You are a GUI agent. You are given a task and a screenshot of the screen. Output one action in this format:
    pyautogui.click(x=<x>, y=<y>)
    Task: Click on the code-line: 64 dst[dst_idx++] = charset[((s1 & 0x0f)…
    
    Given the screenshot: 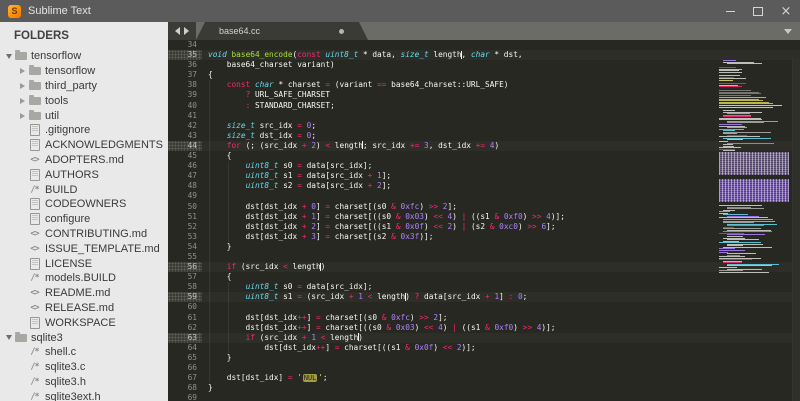 What is the action you would take?
    pyautogui.click(x=484, y=348)
    